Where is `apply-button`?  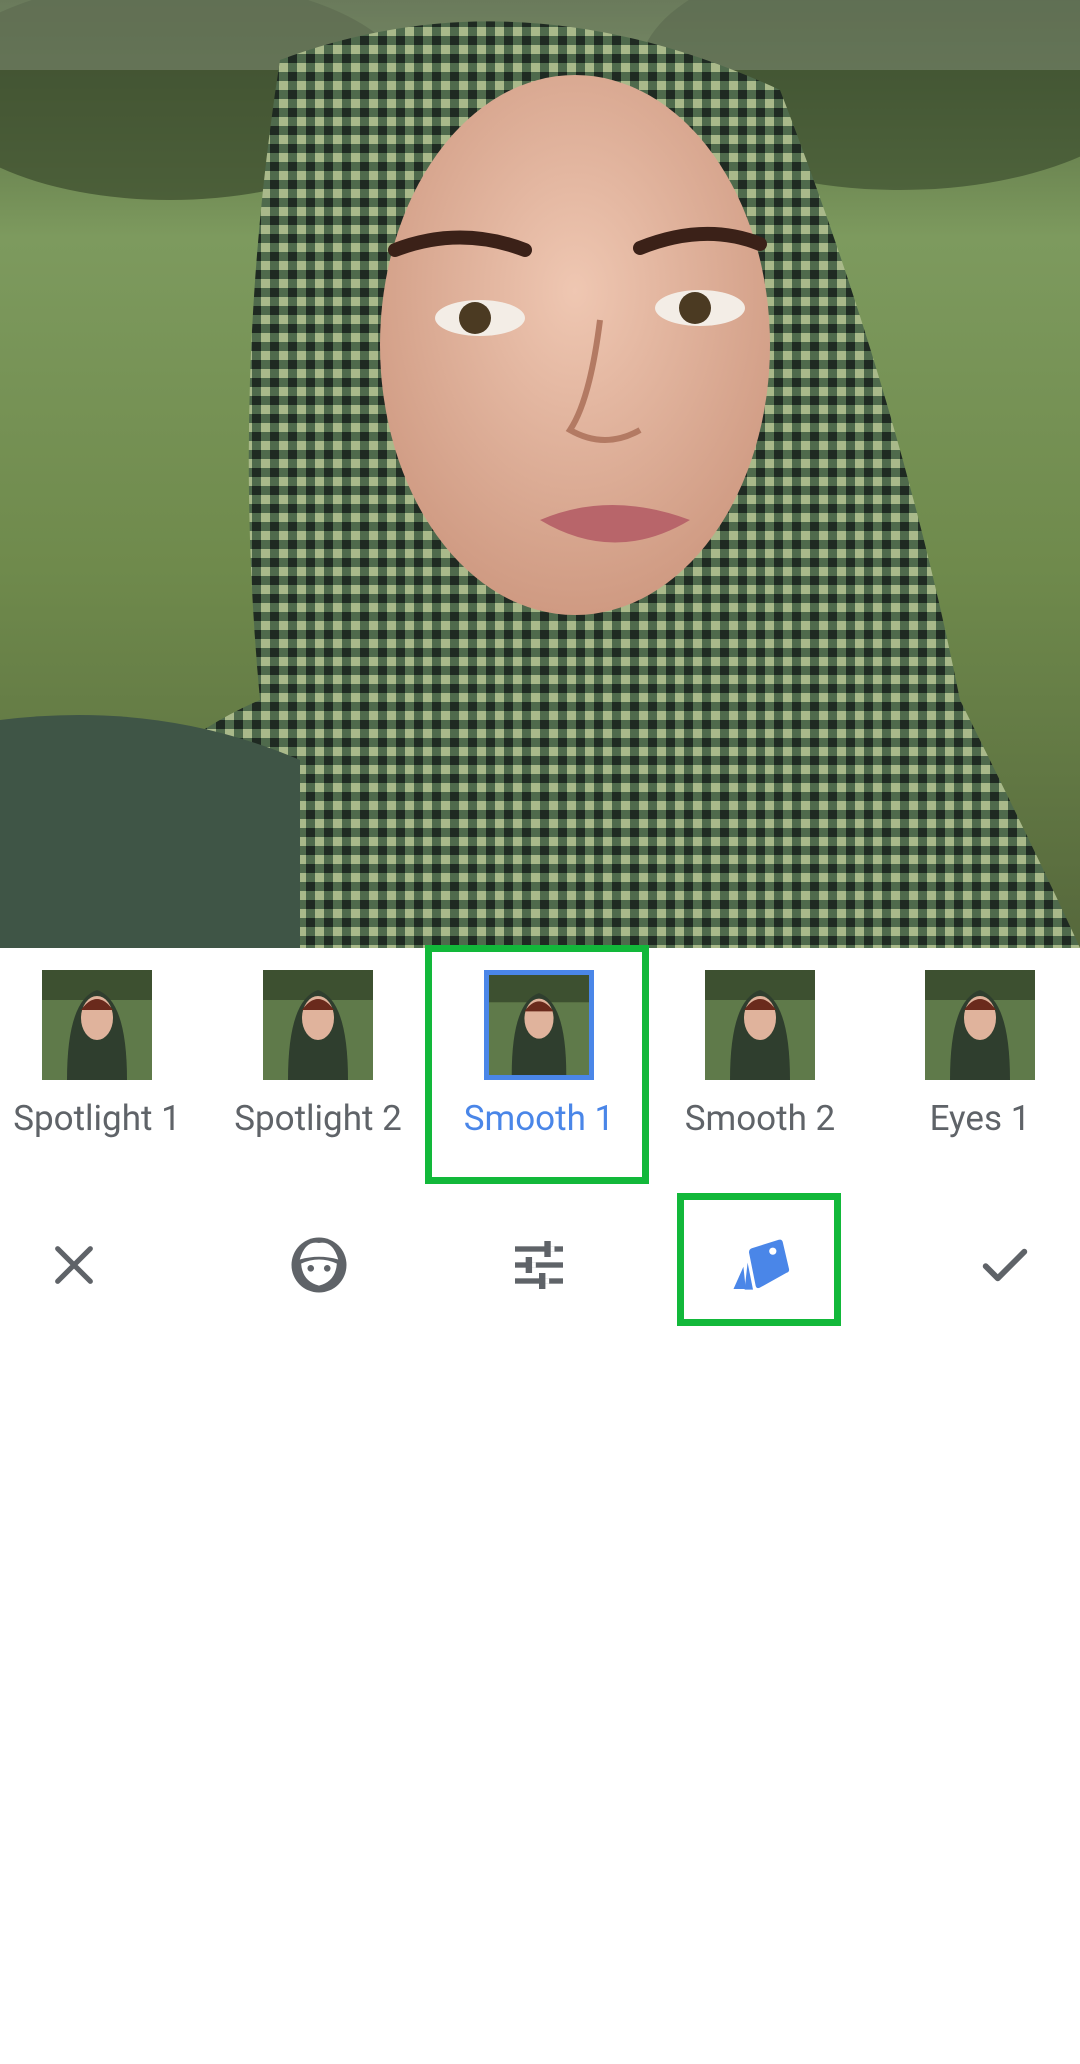
apply-button is located at coordinates (1005, 1265).